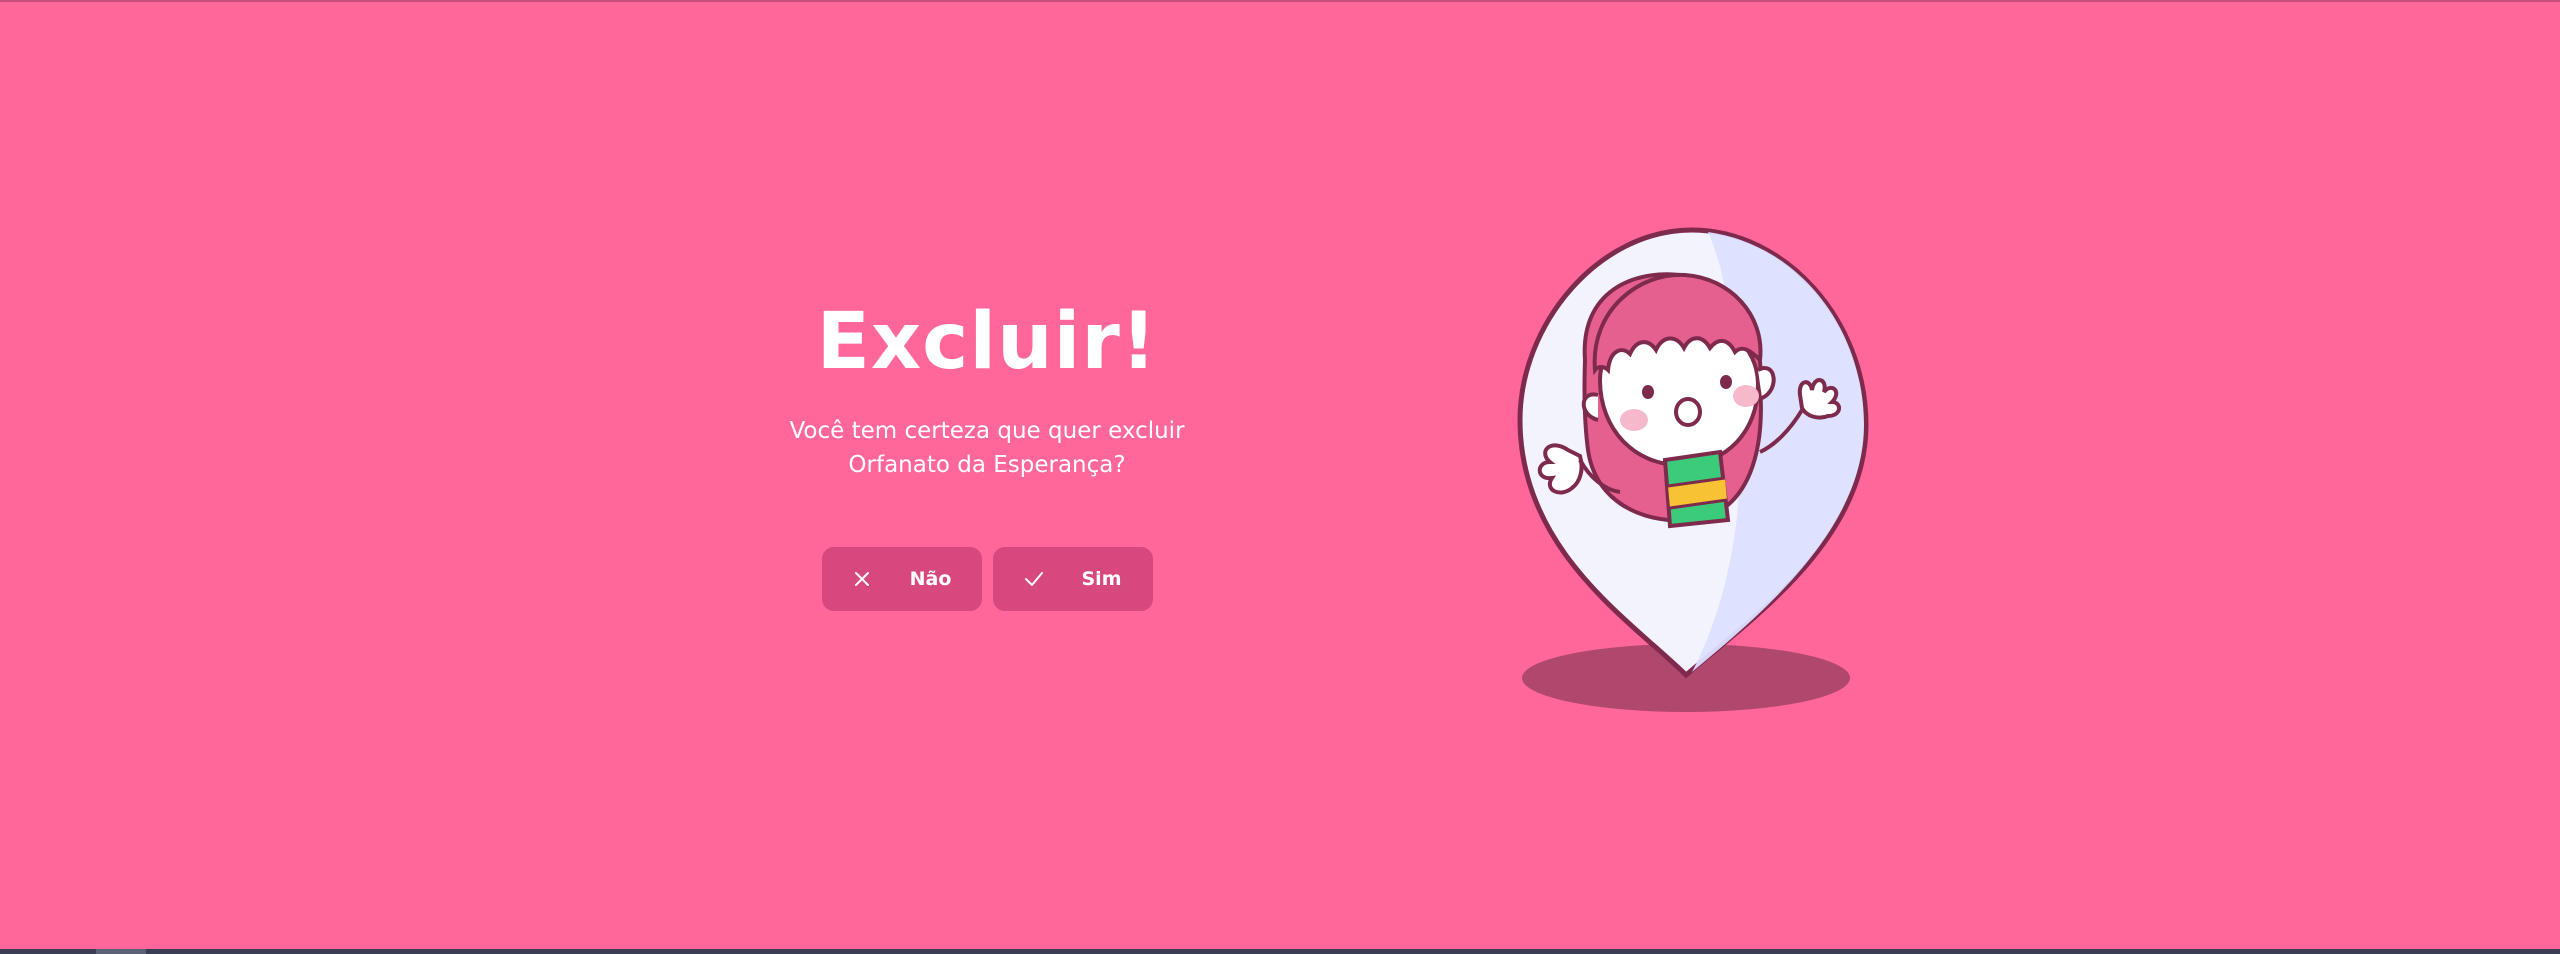 The image size is (2560, 954). Describe the element at coordinates (1072, 578) in the screenshot. I see `yes-button: Sim` at that location.